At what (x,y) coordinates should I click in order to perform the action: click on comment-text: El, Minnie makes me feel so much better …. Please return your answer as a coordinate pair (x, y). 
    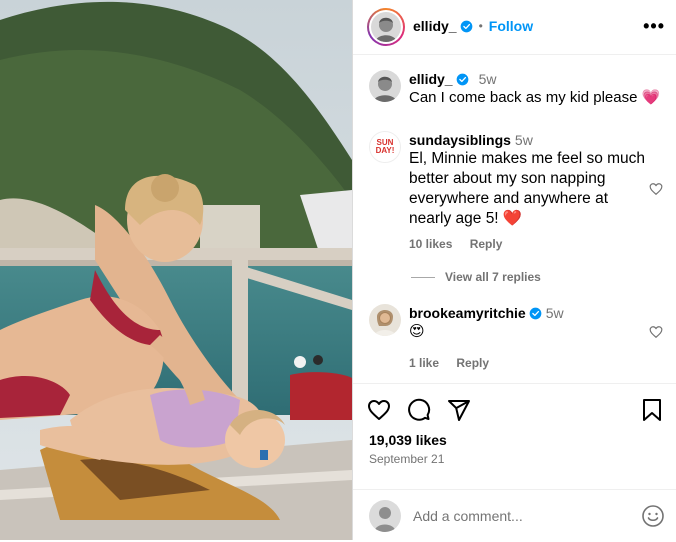
    Looking at the image, I should click on (527, 188).